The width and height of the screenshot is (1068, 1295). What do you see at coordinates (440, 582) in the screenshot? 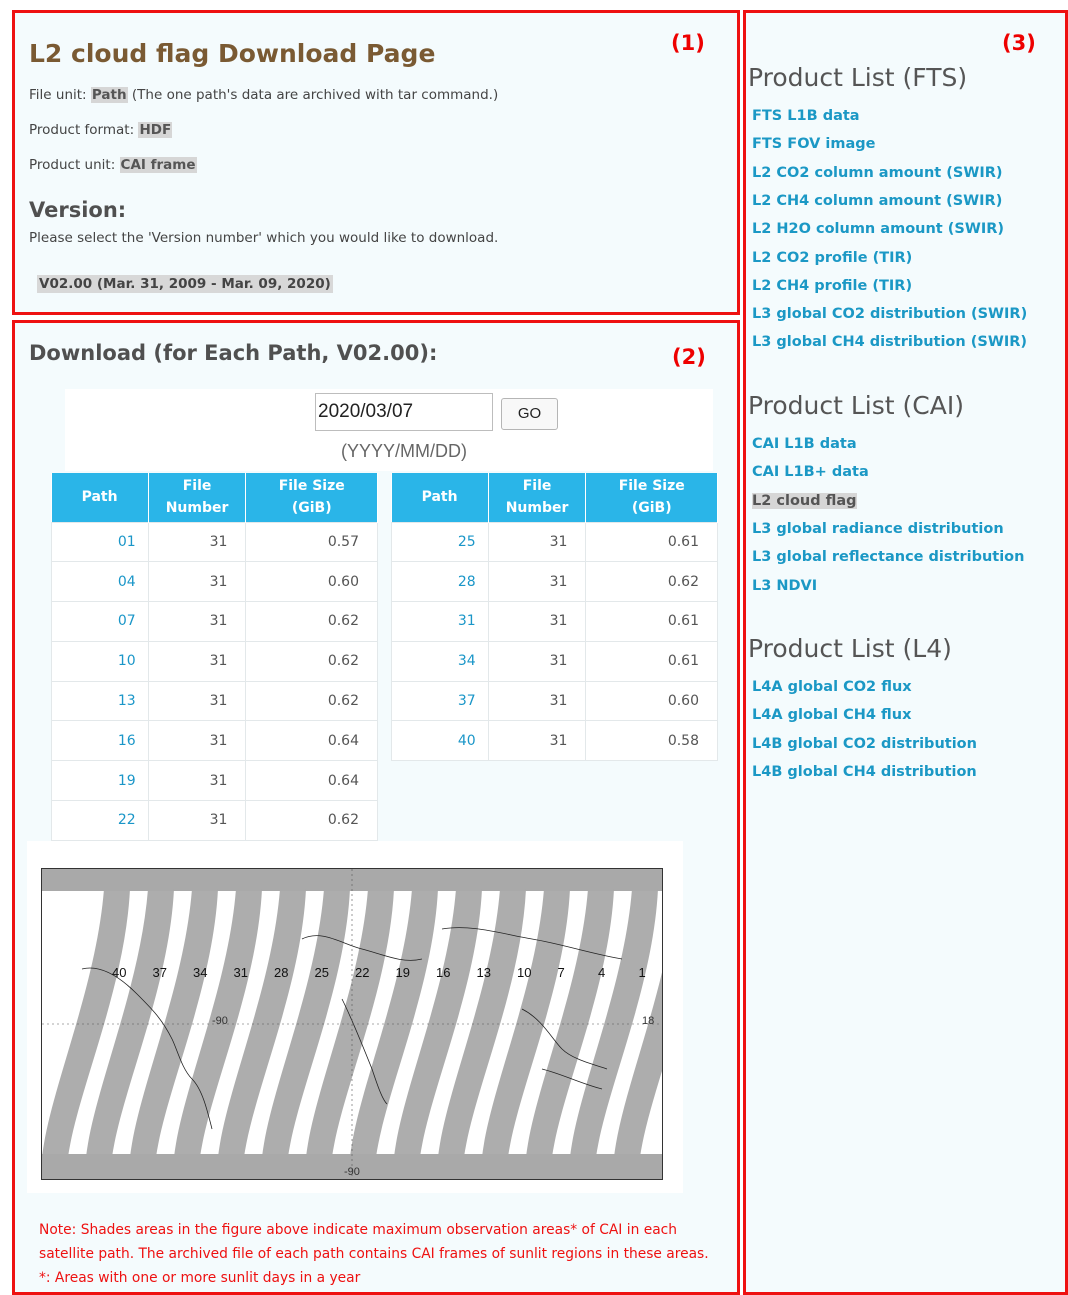
I see `path-link: 28` at bounding box center [440, 582].